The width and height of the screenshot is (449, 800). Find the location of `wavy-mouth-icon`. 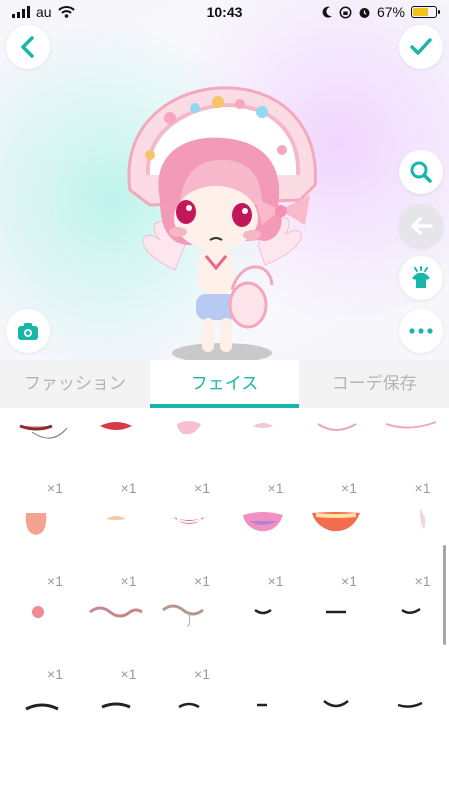

wavy-mouth-icon is located at coordinates (115, 612).